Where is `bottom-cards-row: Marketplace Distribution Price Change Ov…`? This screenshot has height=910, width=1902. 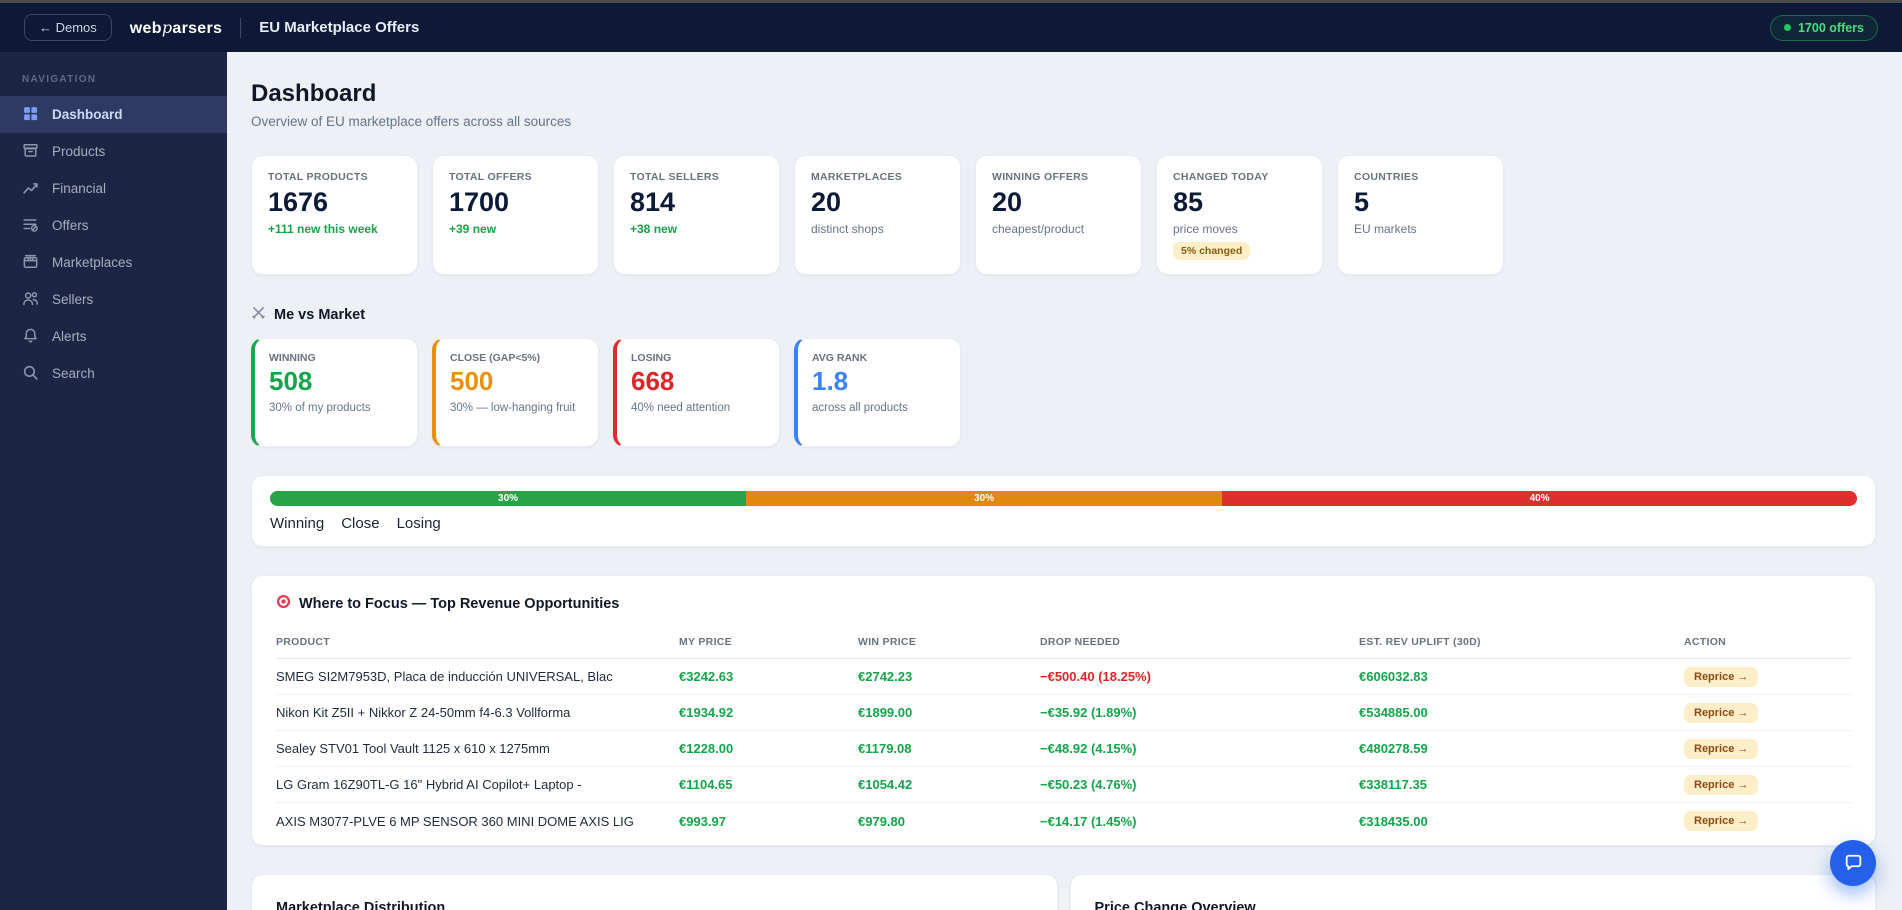
bottom-cards-row: Marketplace Distribution Price Change Ov… is located at coordinates (1063, 892).